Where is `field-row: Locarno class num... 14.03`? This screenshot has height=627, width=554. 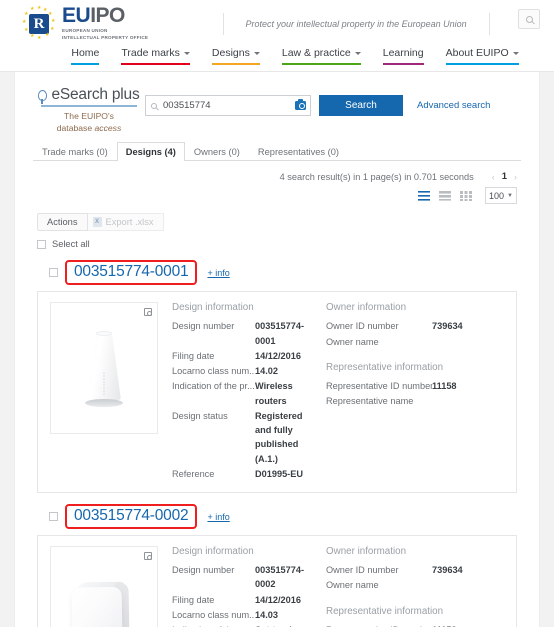 field-row: Locarno class num... 14.03 is located at coordinates (245, 615).